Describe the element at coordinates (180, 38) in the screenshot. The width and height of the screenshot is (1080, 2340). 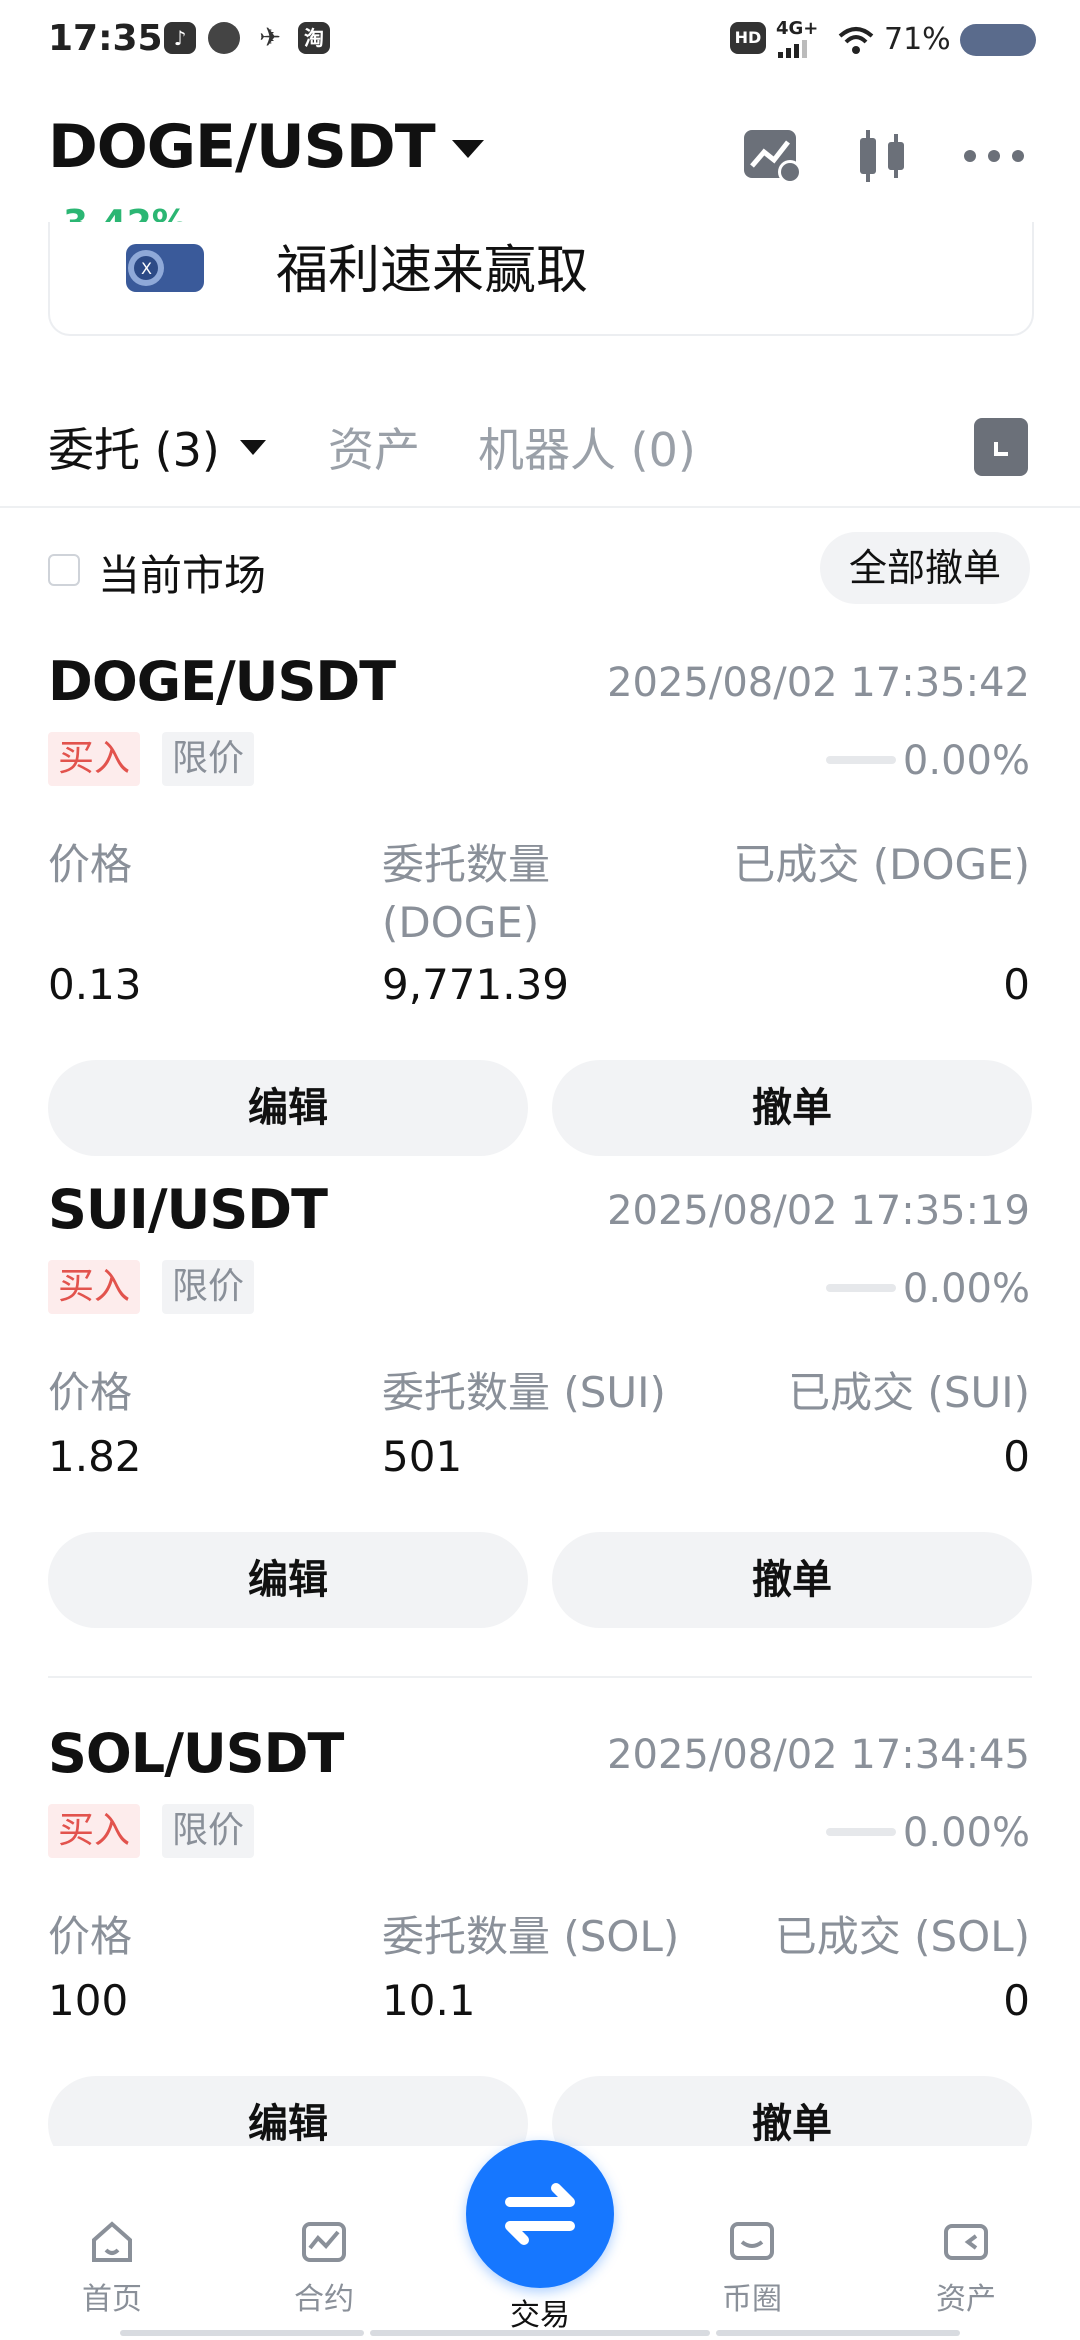
I see `douyin-icon: ♪` at that location.